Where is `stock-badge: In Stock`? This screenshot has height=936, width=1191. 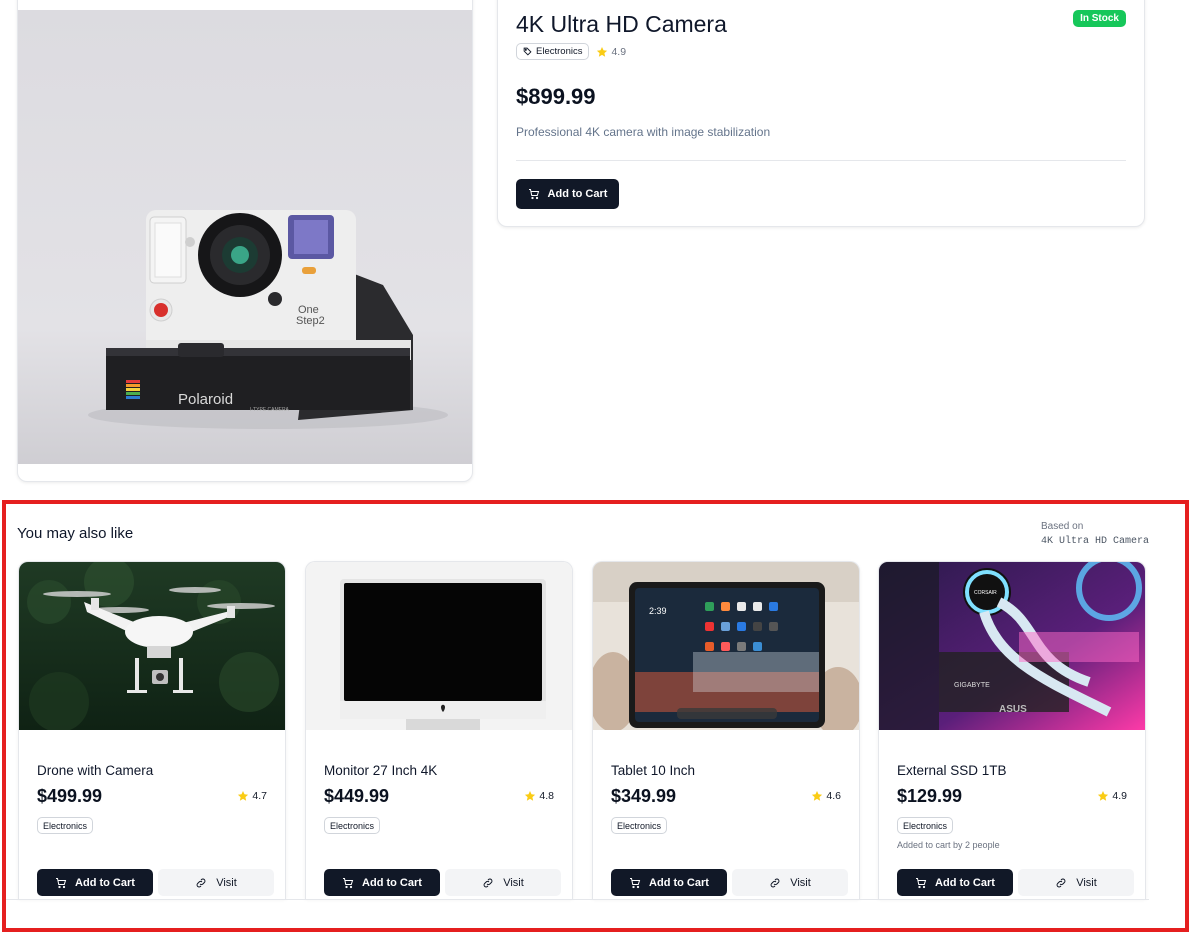
stock-badge: In Stock is located at coordinates (1099, 18).